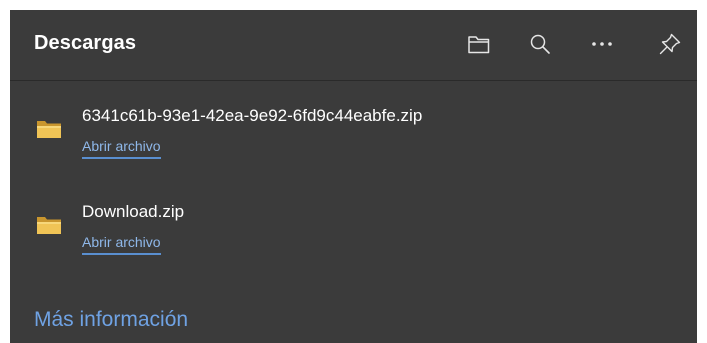  I want to click on search-downloads-button, so click(540, 44).